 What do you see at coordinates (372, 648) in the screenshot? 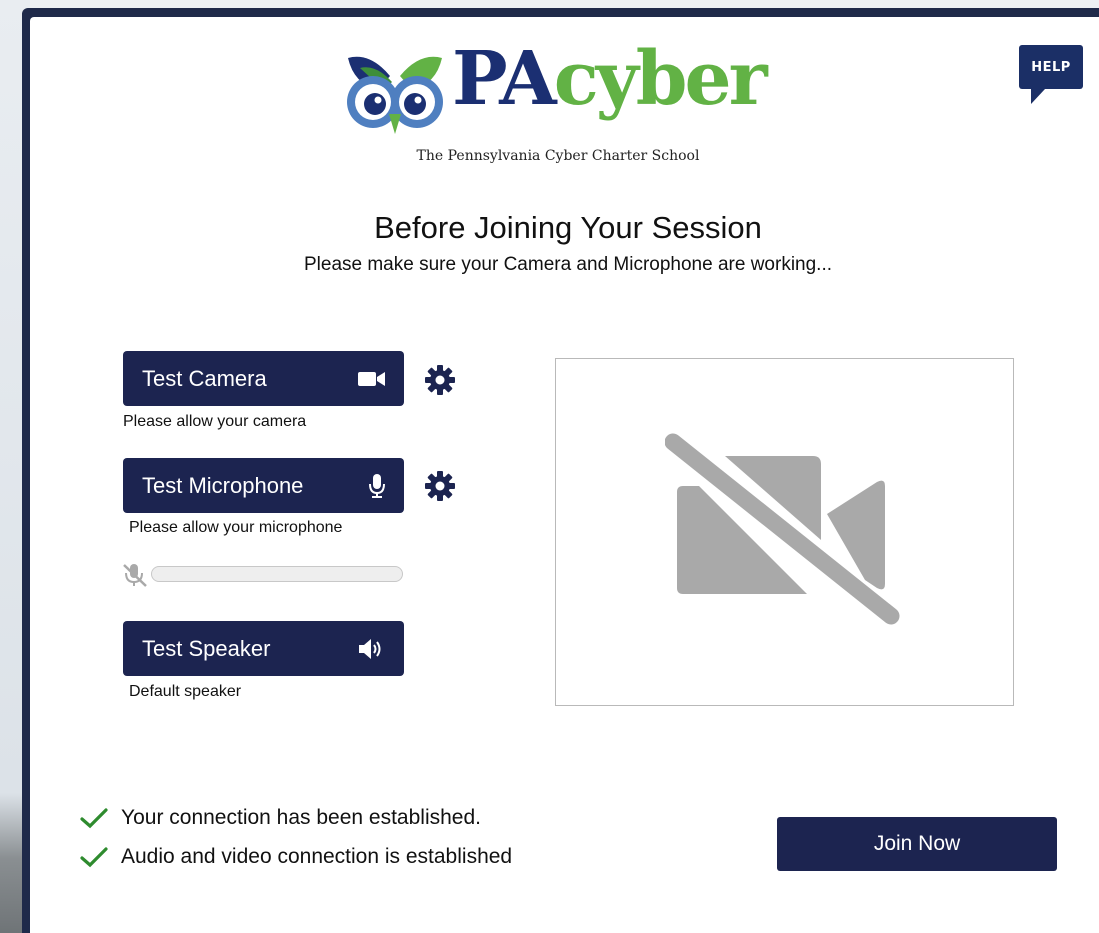
I see `speaker-volume-icon` at bounding box center [372, 648].